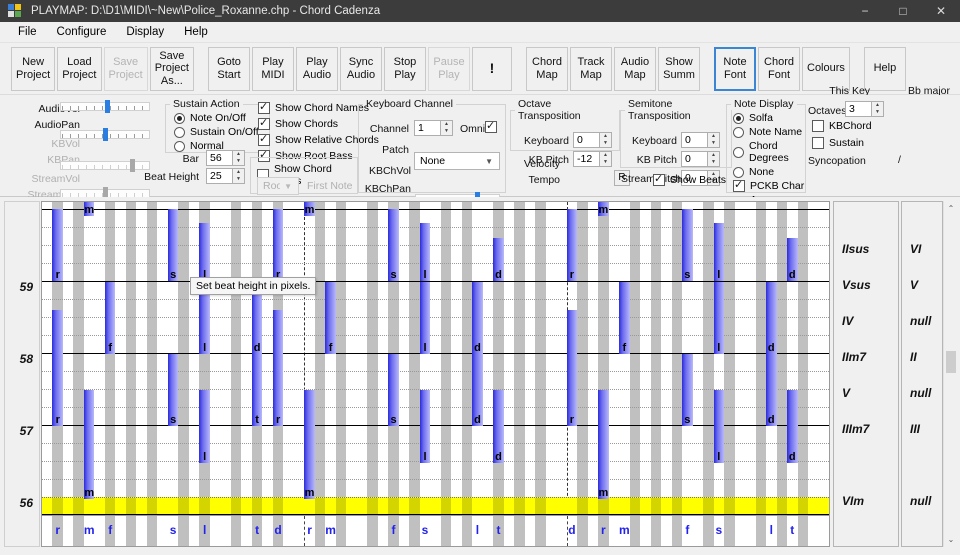  I want to click on stop-play-button: Stop Play, so click(405, 68).